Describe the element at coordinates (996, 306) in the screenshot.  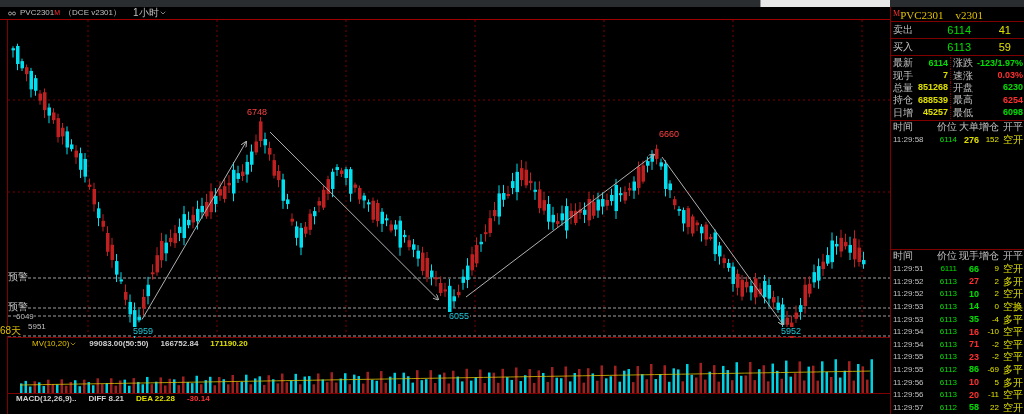
I see `change-cell-text: 0` at that location.